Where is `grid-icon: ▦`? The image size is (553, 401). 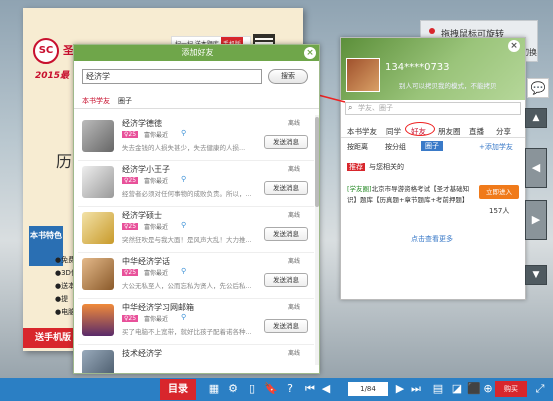 grid-icon: ▦ is located at coordinates (214, 389).